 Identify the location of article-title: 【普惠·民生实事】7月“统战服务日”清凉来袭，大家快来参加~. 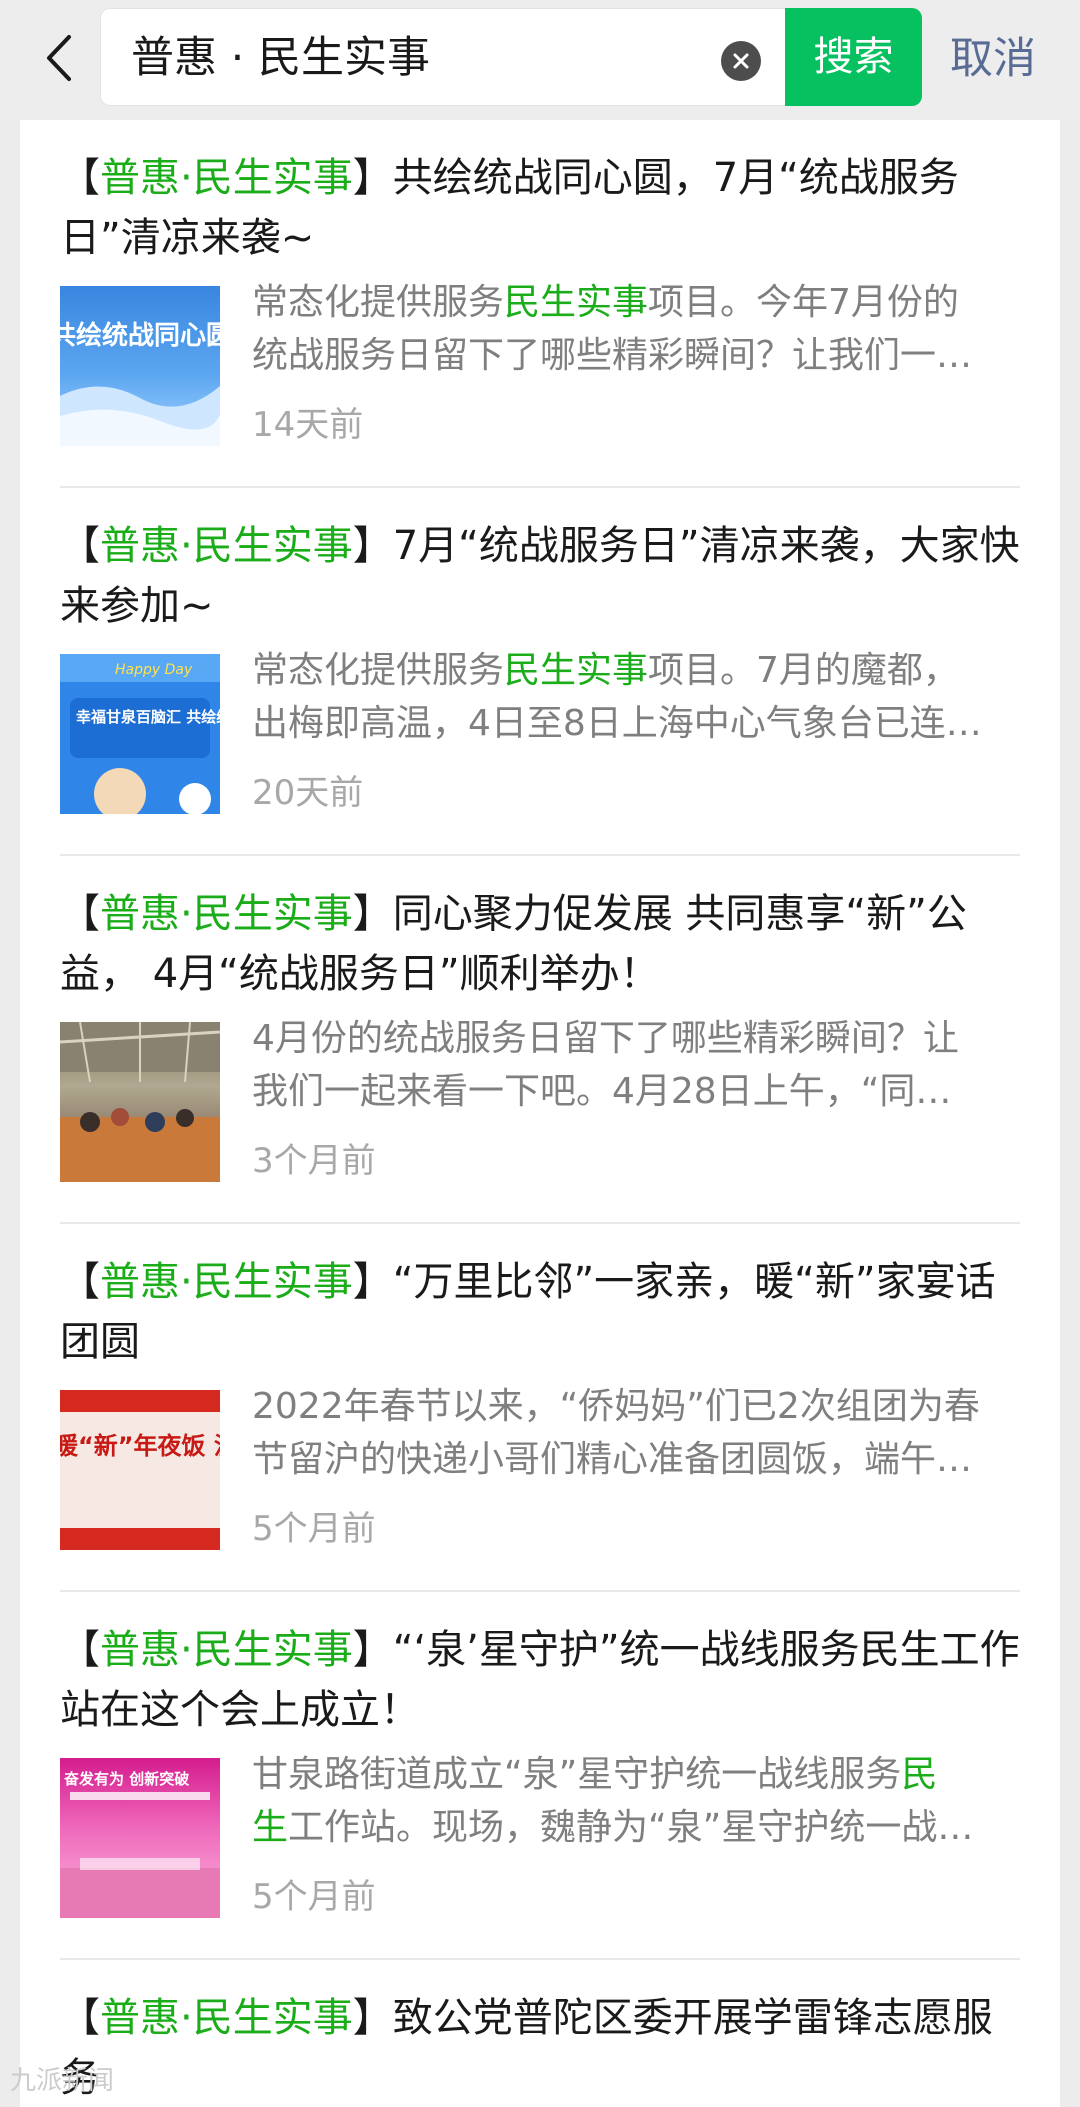
(540, 576).